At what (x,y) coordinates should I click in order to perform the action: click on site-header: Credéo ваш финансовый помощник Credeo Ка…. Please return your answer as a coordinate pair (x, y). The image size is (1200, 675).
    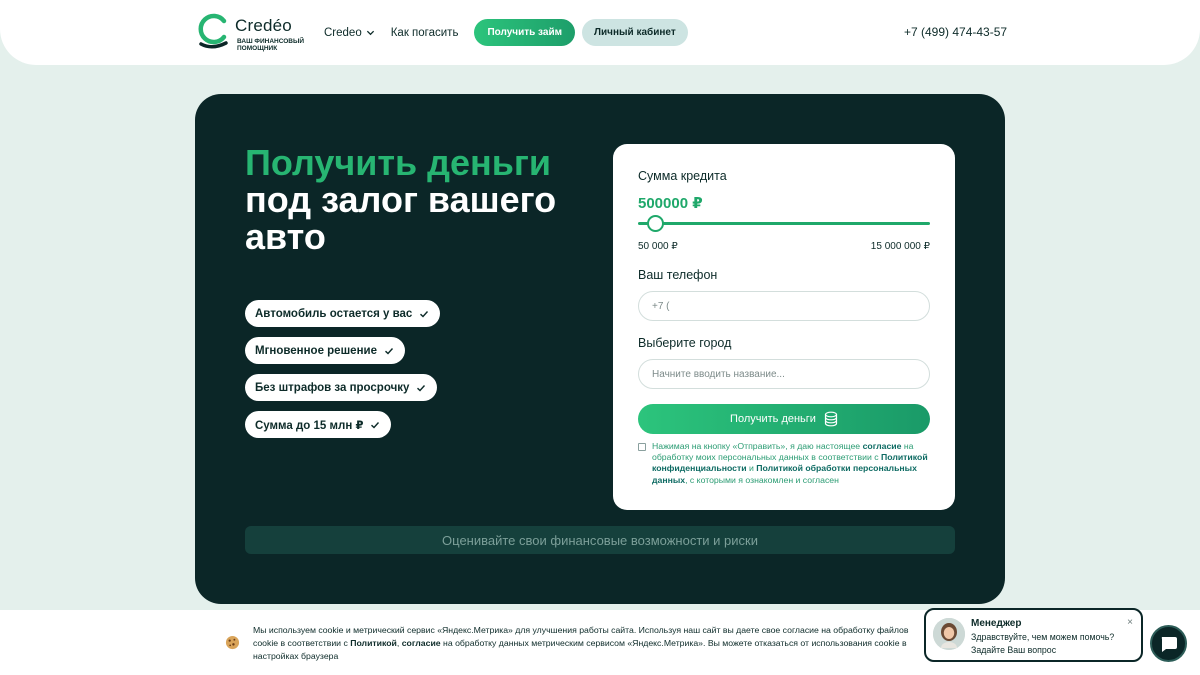
    Looking at the image, I should click on (600, 32).